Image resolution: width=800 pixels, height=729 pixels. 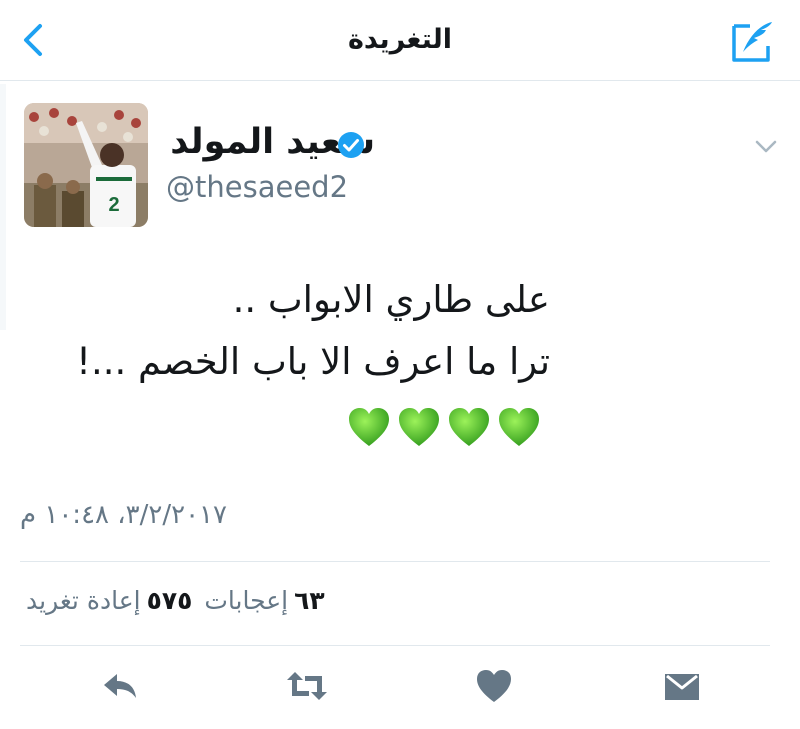 I want to click on tweet-timestamp: ٣/٢/٢٠١٧، ١٠:٤٨ م, so click(x=123, y=515).